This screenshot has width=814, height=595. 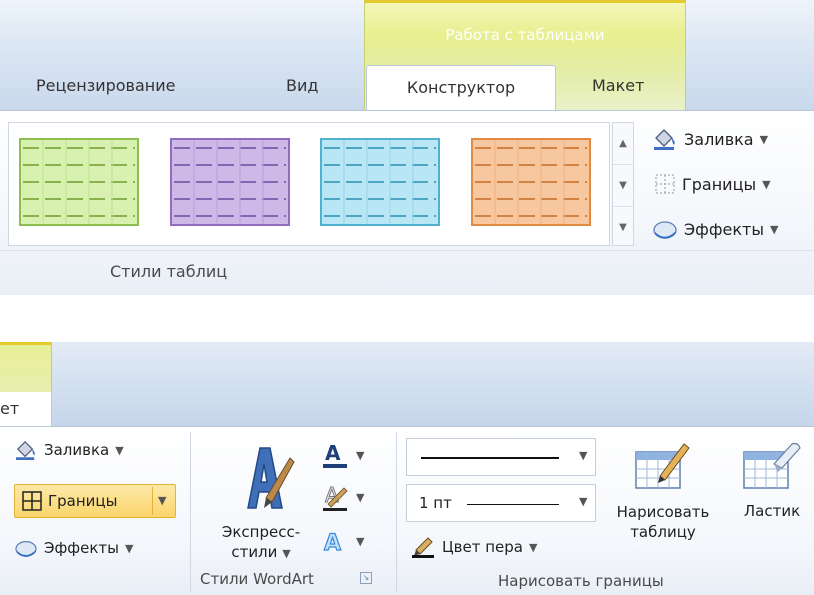 I want to click on table-style-green, so click(x=79, y=182).